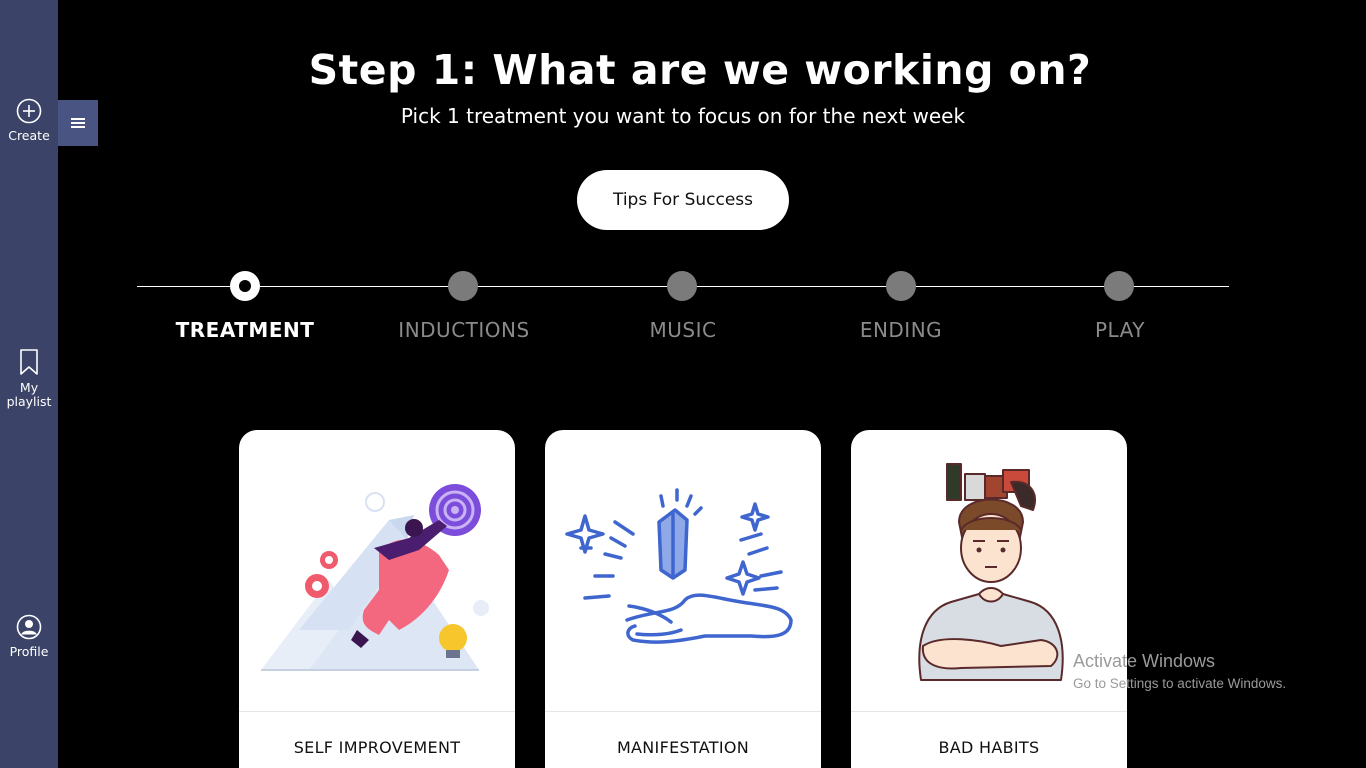  I want to click on step-dot-treatment, so click(245, 286).